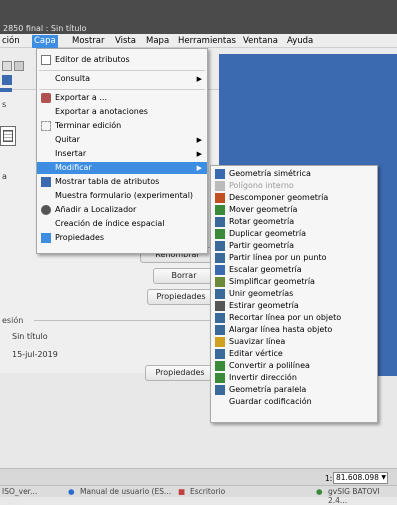  Describe the element at coordinates (220, 318) in the screenshot. I see `trim-icon` at that location.